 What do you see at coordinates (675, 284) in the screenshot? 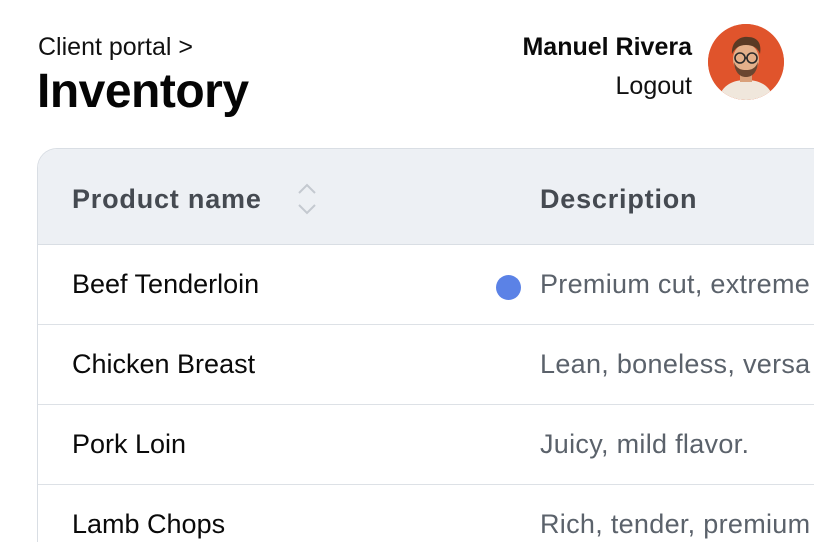
I see `description-cell: Premium cut, extreme` at bounding box center [675, 284].